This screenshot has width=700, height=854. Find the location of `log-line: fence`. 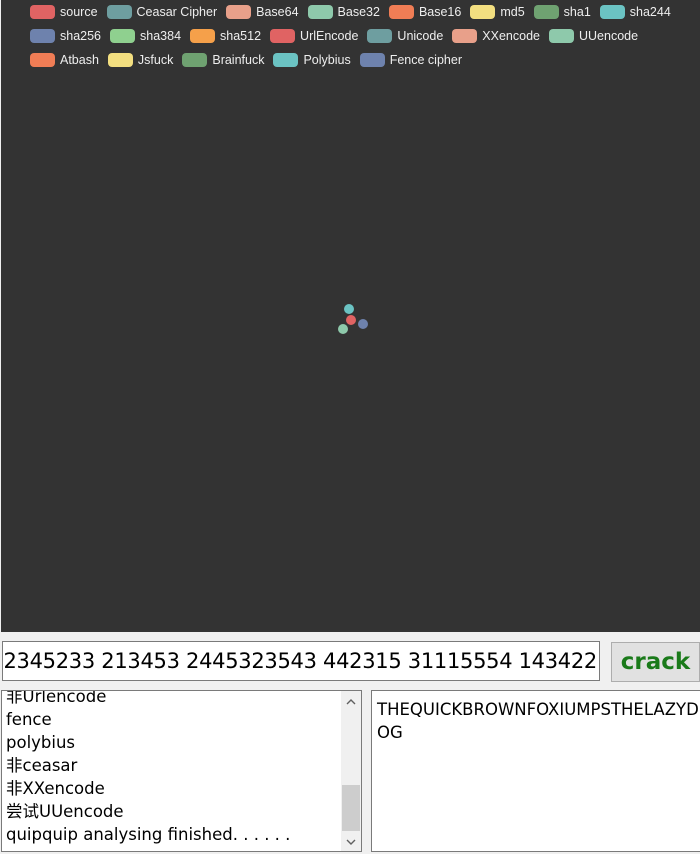

log-line: fence is located at coordinates (29, 719).